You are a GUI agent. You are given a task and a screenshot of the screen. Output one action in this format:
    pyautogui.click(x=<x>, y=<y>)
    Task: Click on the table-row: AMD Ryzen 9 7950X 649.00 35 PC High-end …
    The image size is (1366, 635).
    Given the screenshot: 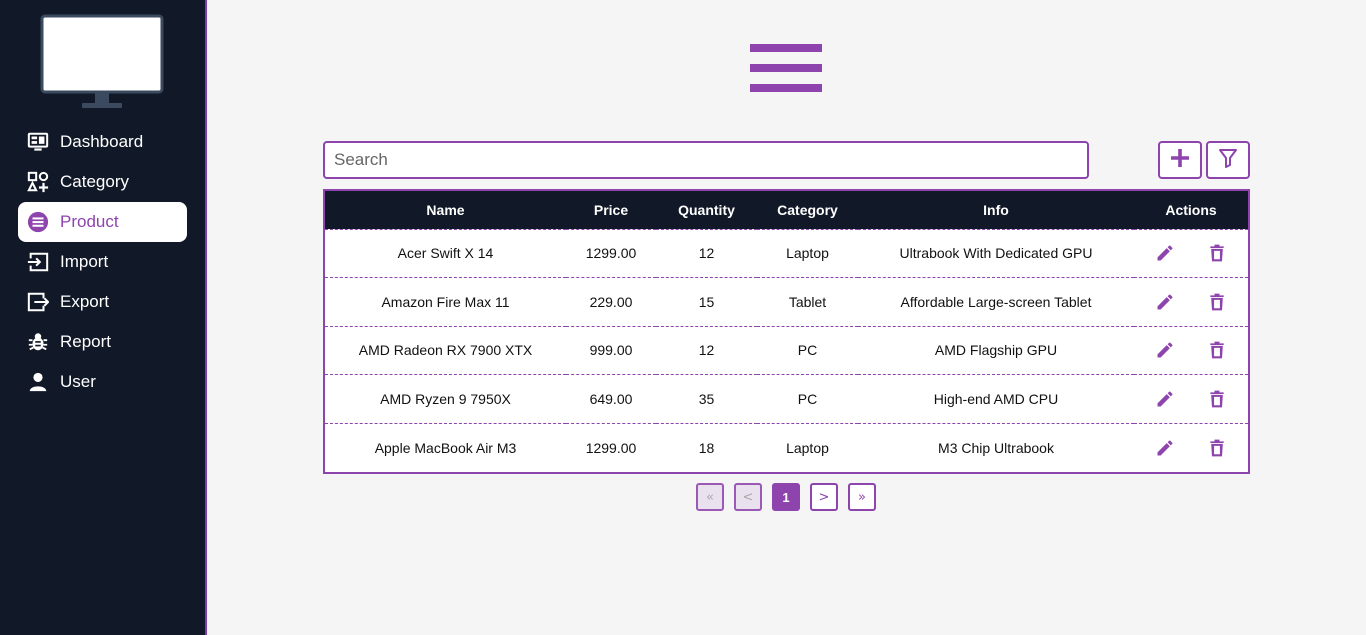 What is the action you would take?
    pyautogui.click(x=786, y=399)
    